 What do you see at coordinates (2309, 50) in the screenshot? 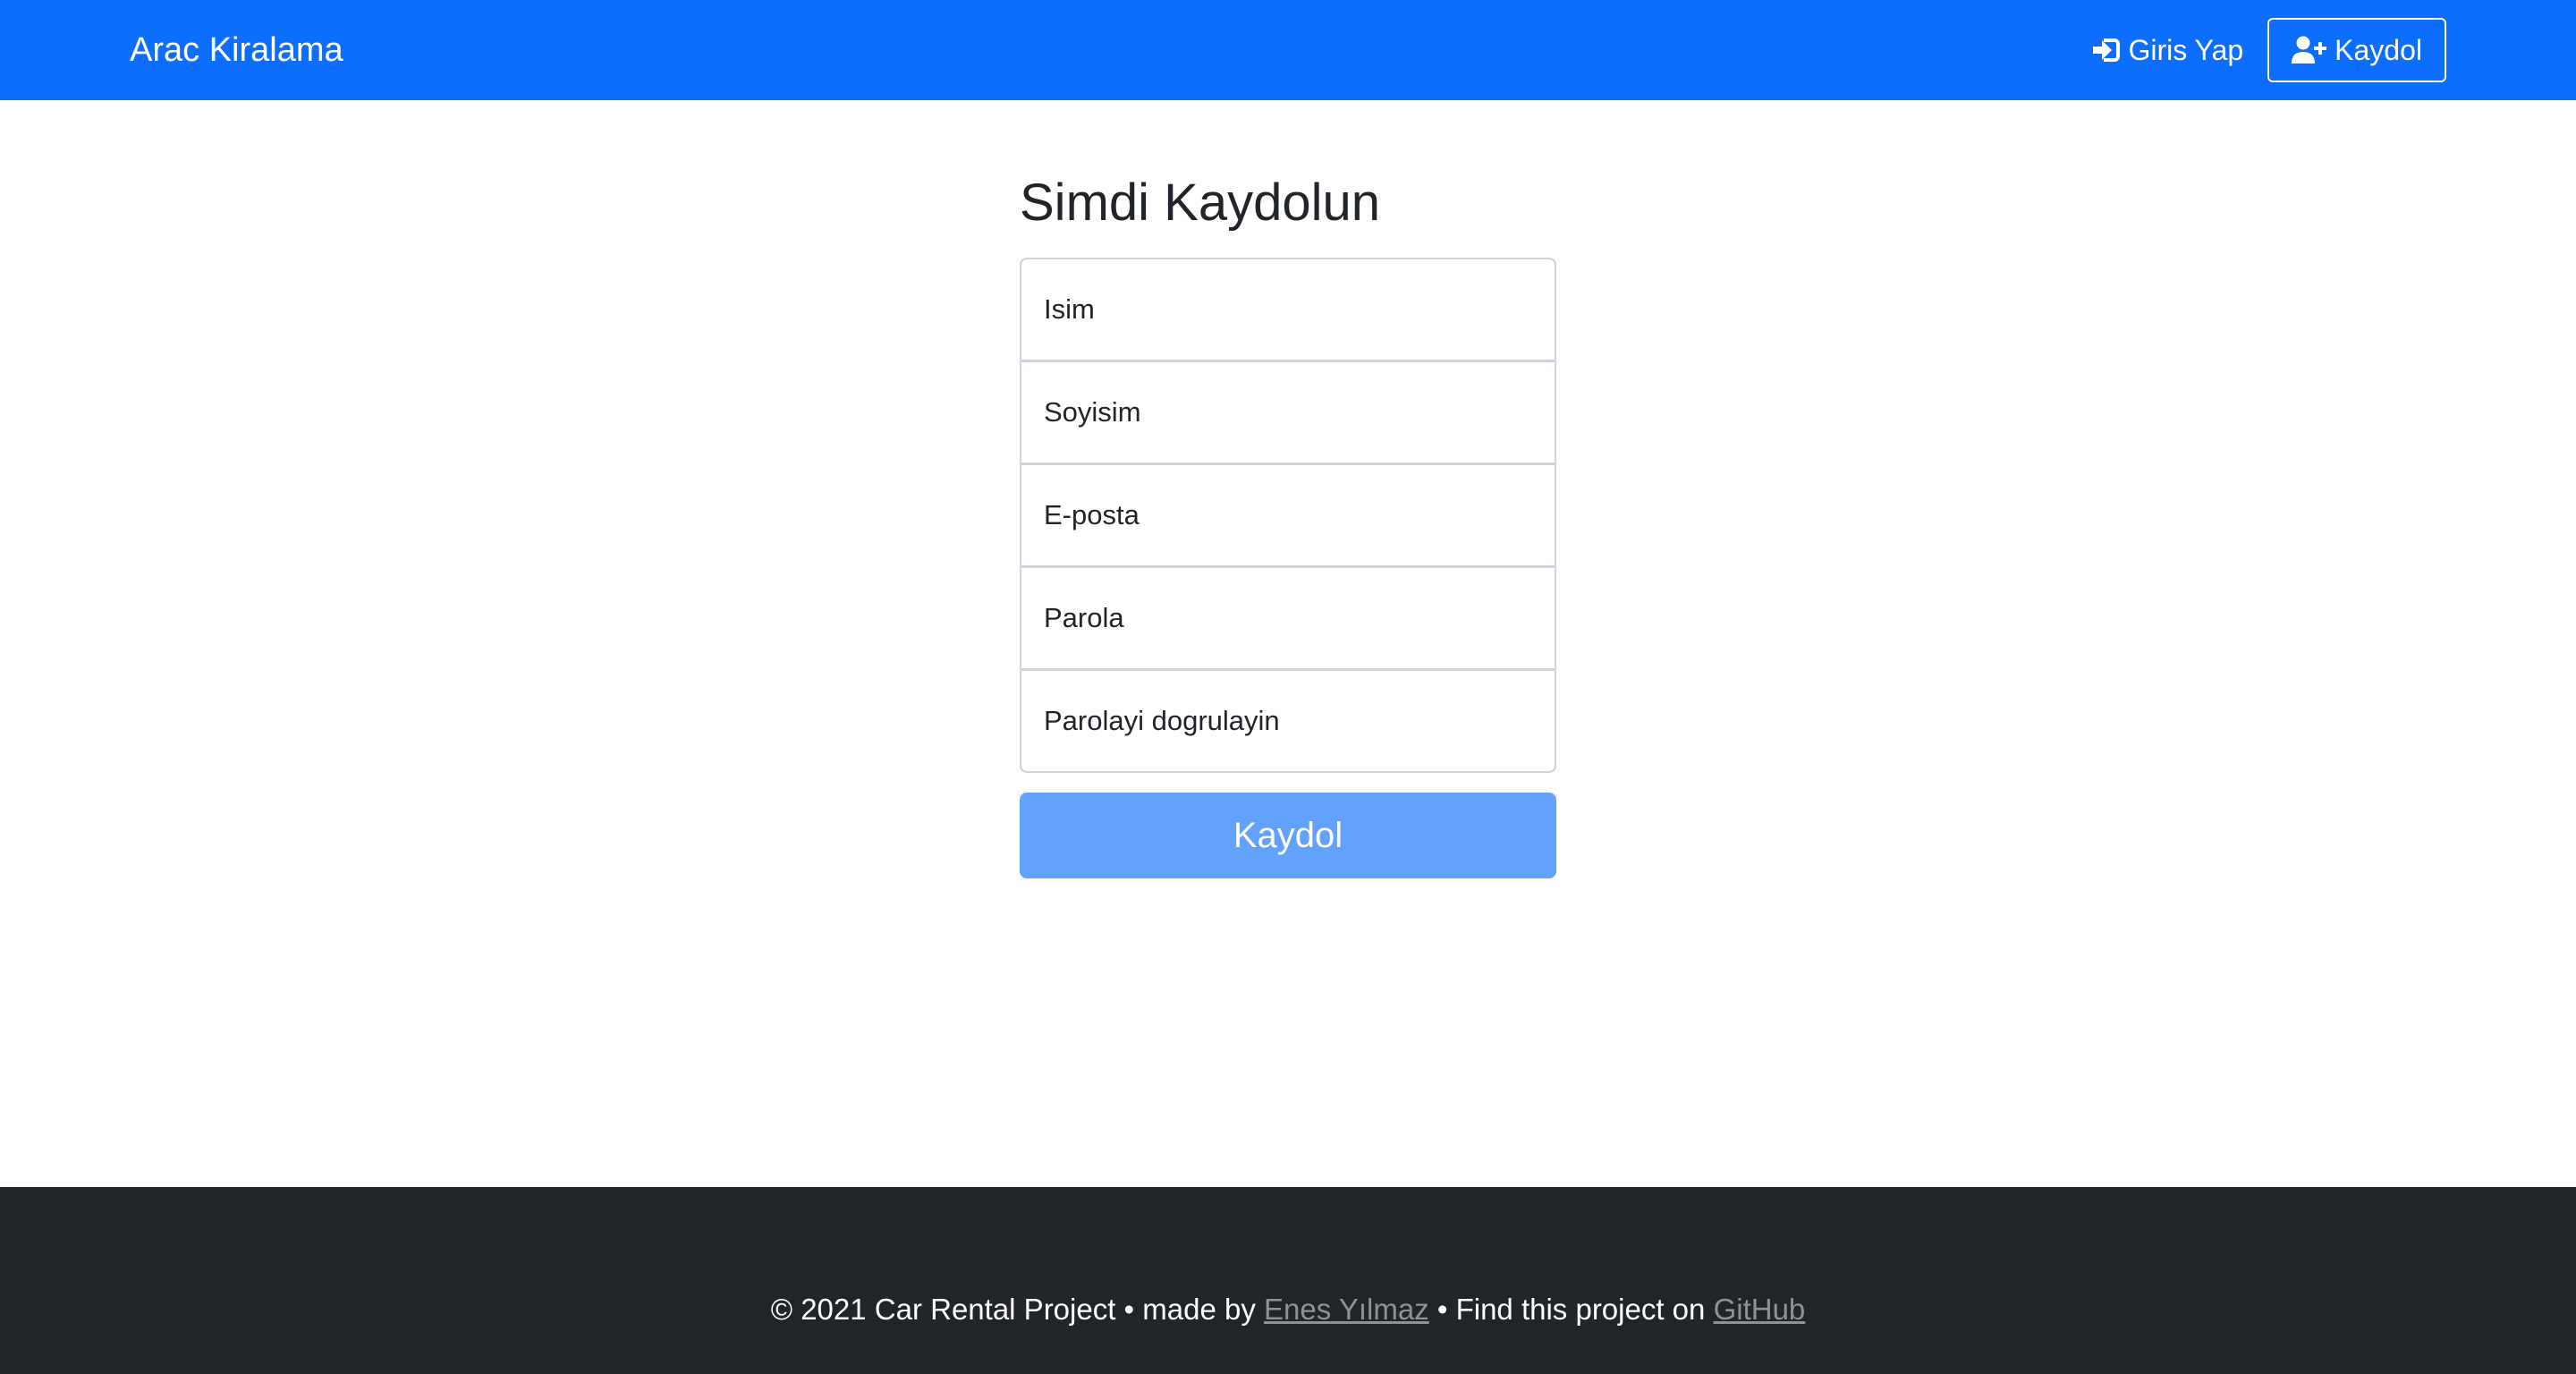
I see `user-plus-icon` at bounding box center [2309, 50].